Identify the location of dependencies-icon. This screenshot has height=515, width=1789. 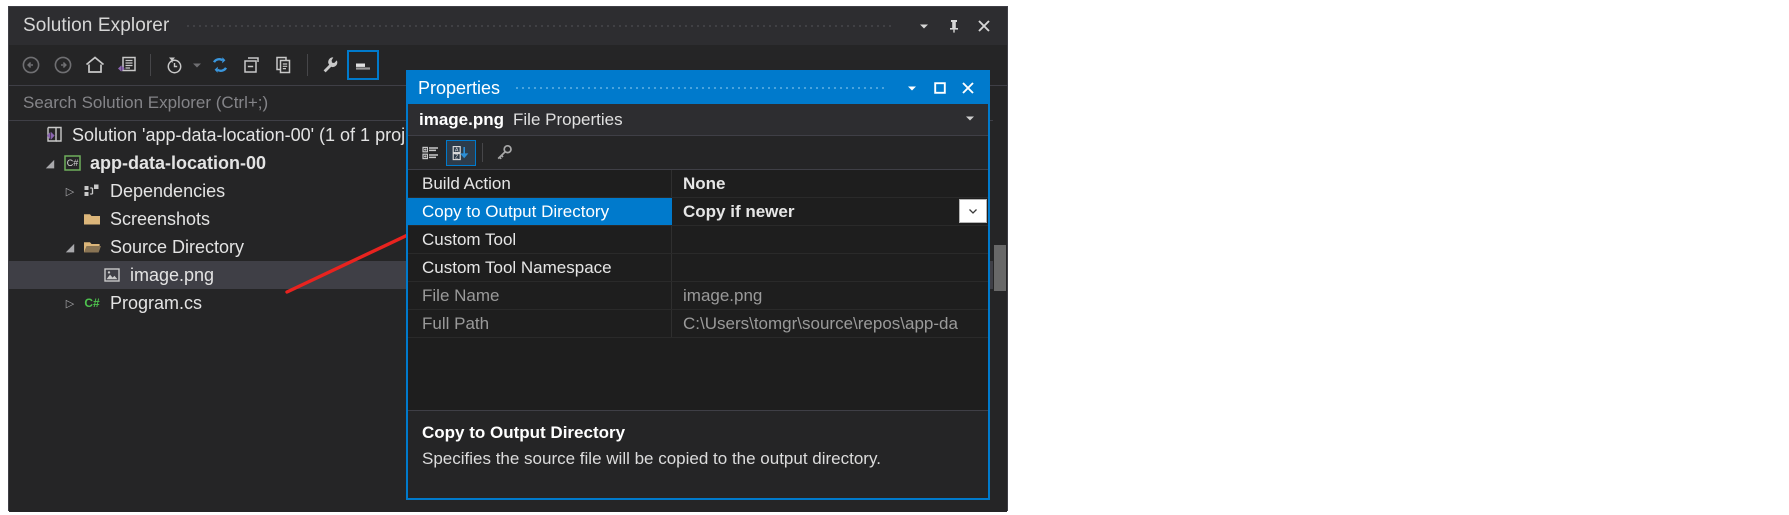
(92, 191).